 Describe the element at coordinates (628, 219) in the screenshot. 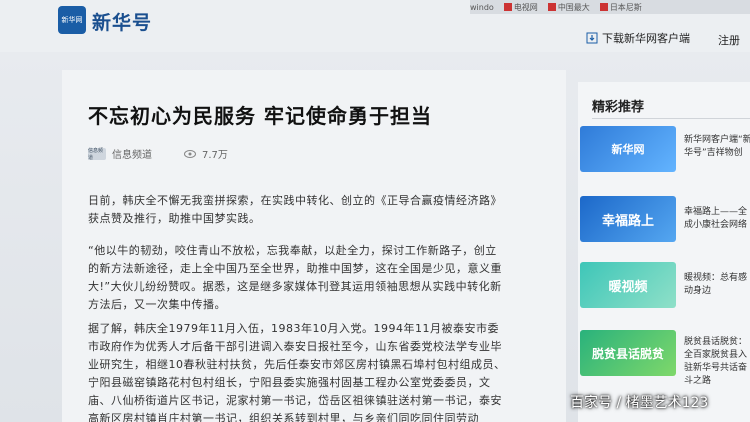

I see `recommend-thumb: 幸福路上` at that location.